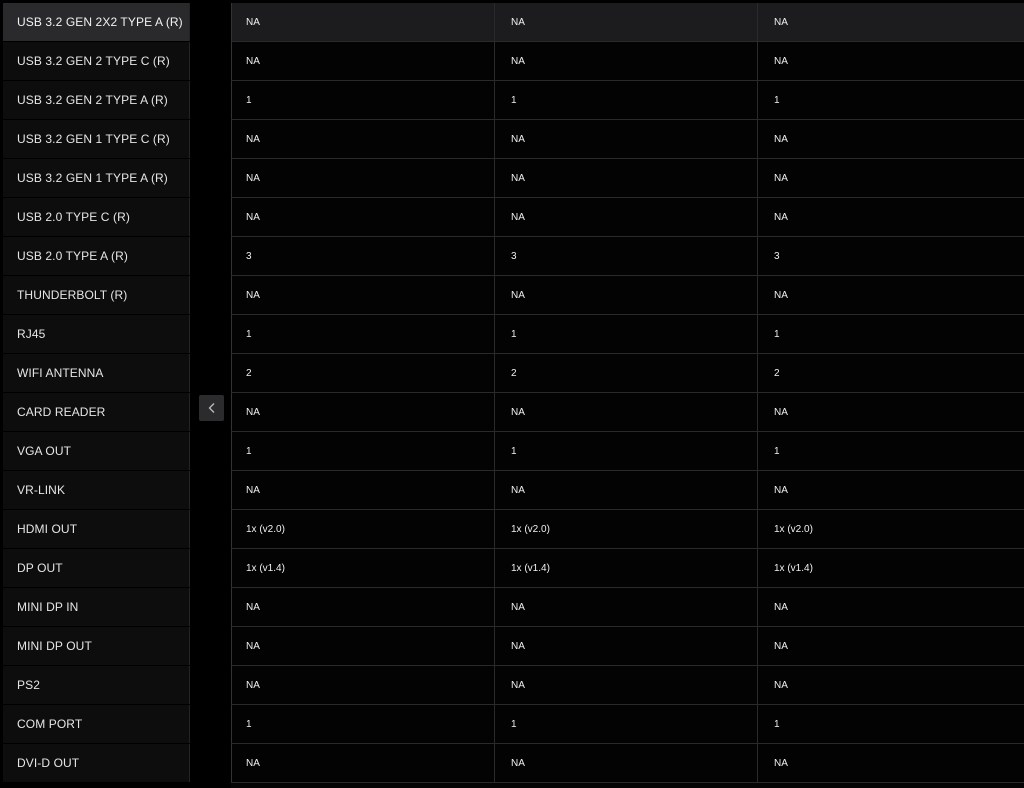 This screenshot has width=1024, height=788. Describe the element at coordinates (96, 646) in the screenshot. I see `spec-row-label: MINI DP OUT` at that location.